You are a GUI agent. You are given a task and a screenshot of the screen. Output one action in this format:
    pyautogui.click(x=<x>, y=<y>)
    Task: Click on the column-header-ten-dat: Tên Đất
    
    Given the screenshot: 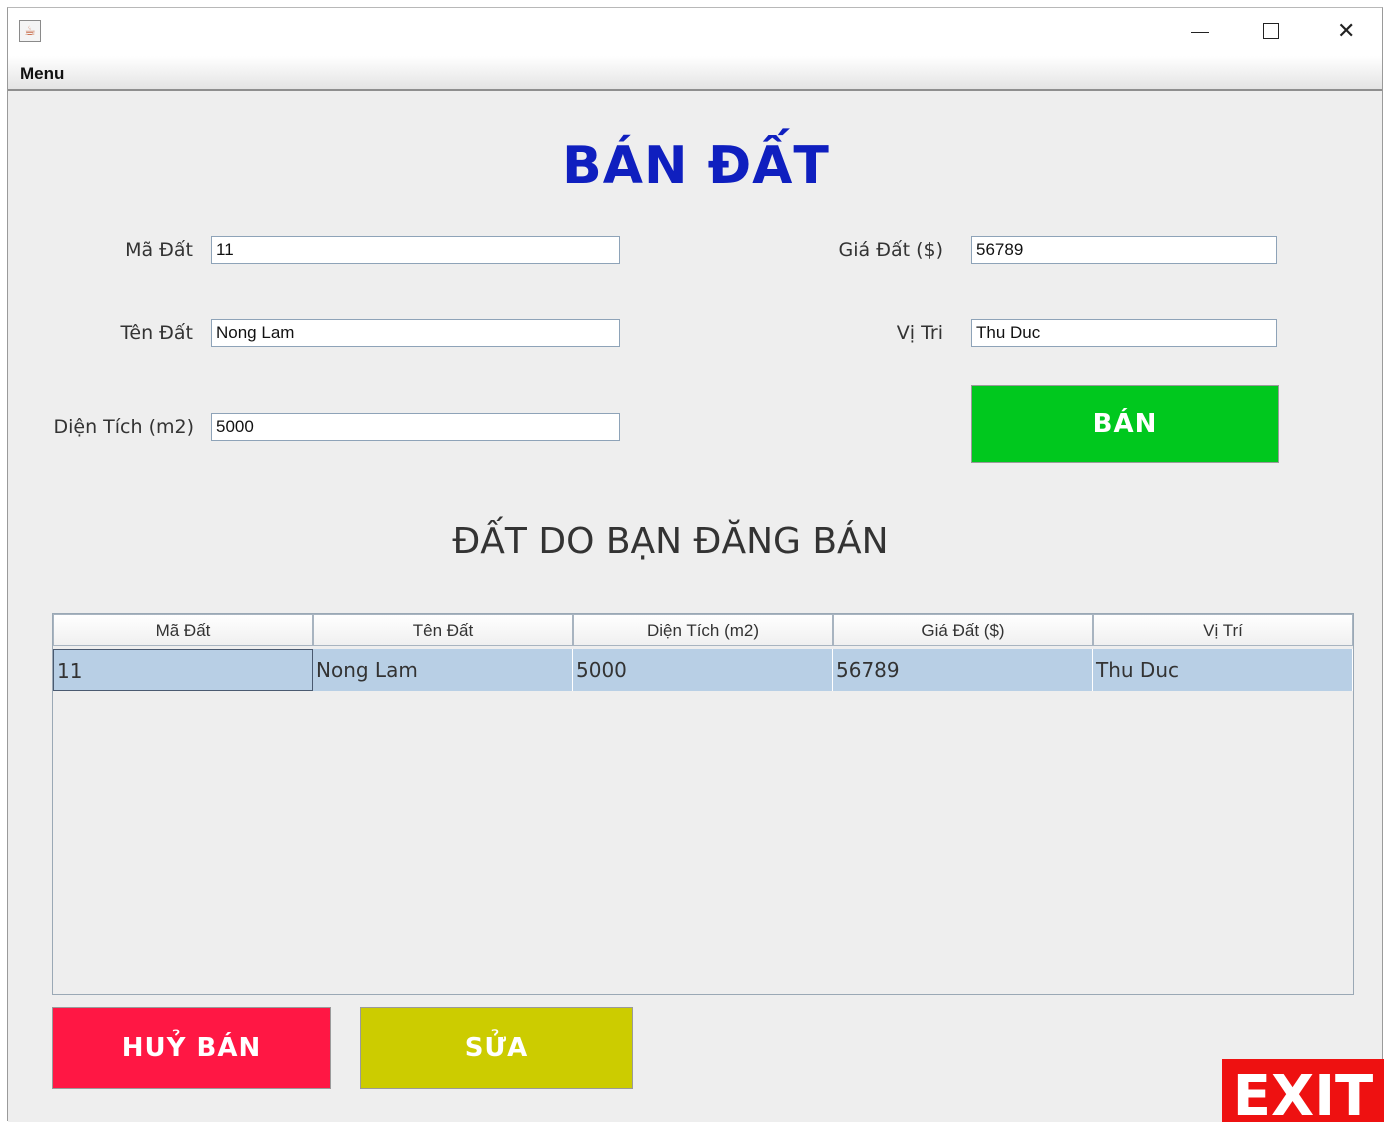 What is the action you would take?
    pyautogui.click(x=443, y=630)
    